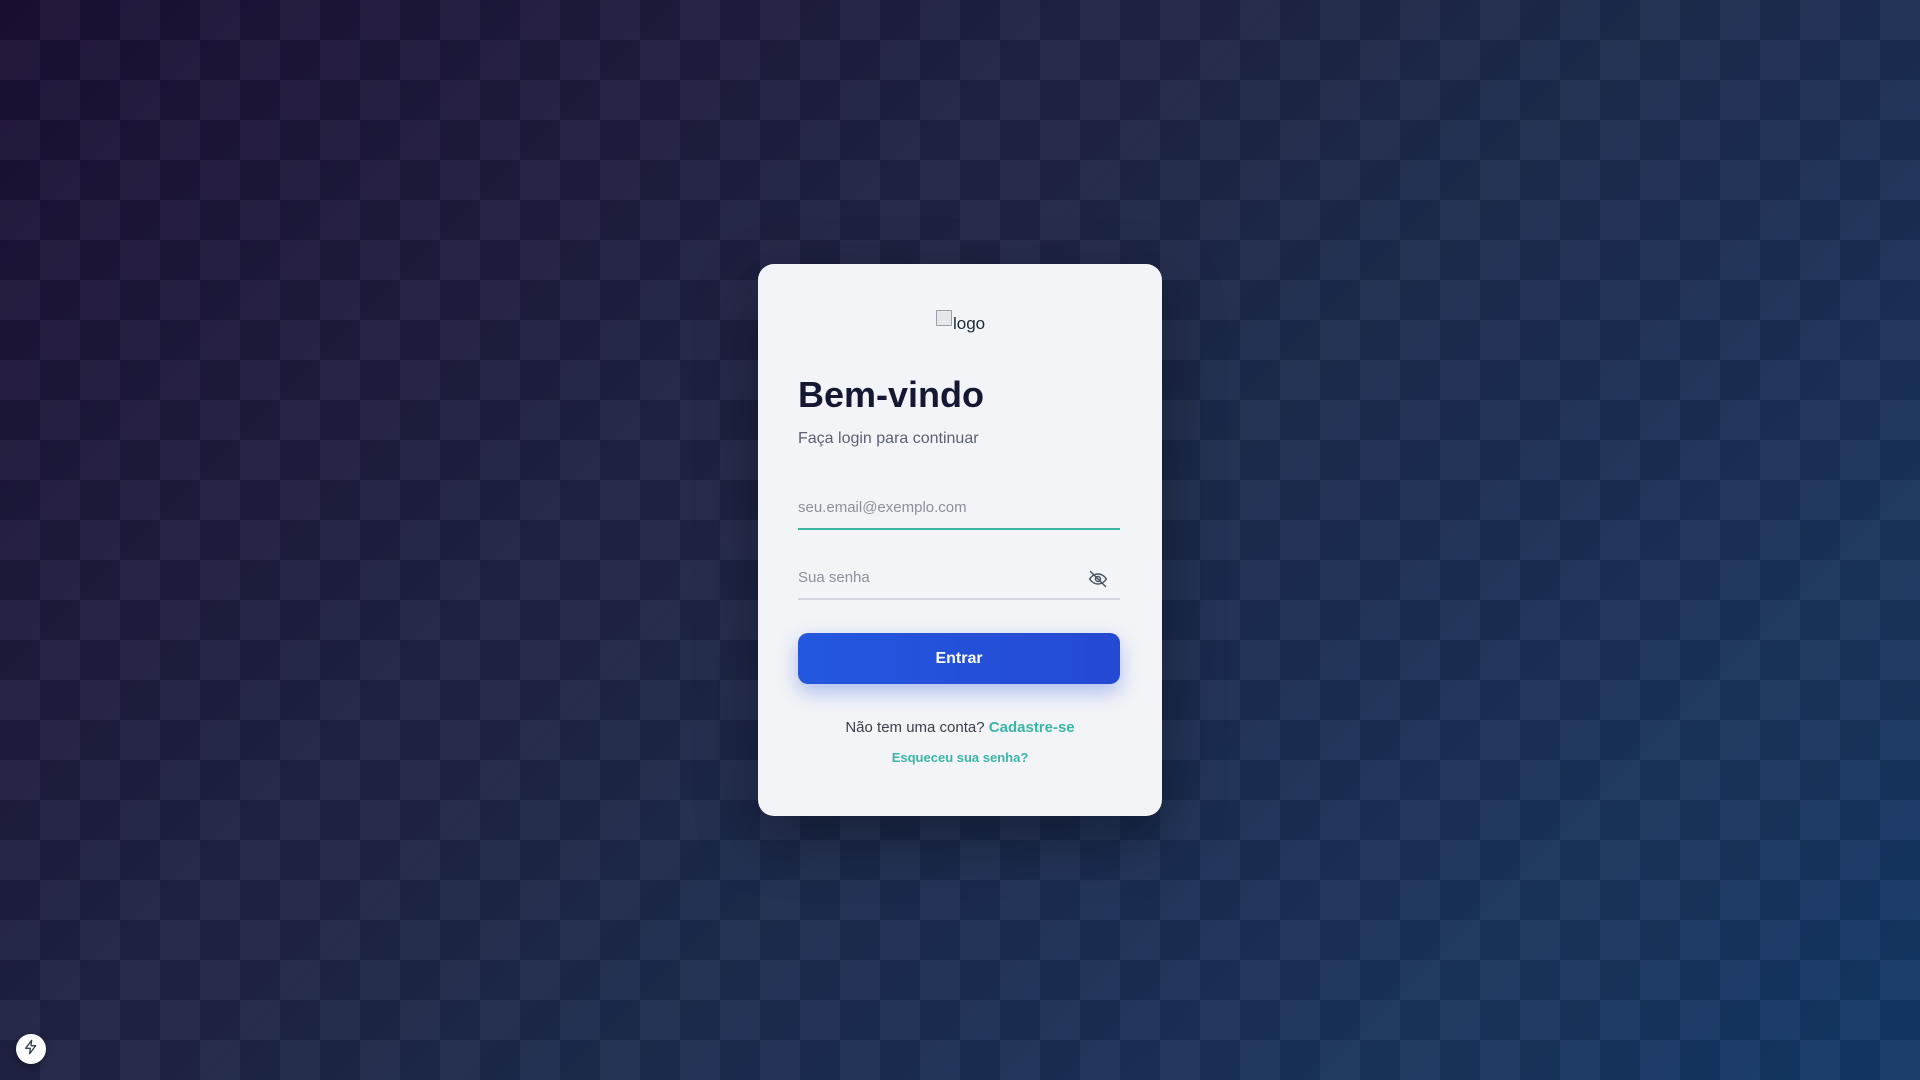 The width and height of the screenshot is (1920, 1080). I want to click on page-title: Bem-vindo, so click(891, 394).